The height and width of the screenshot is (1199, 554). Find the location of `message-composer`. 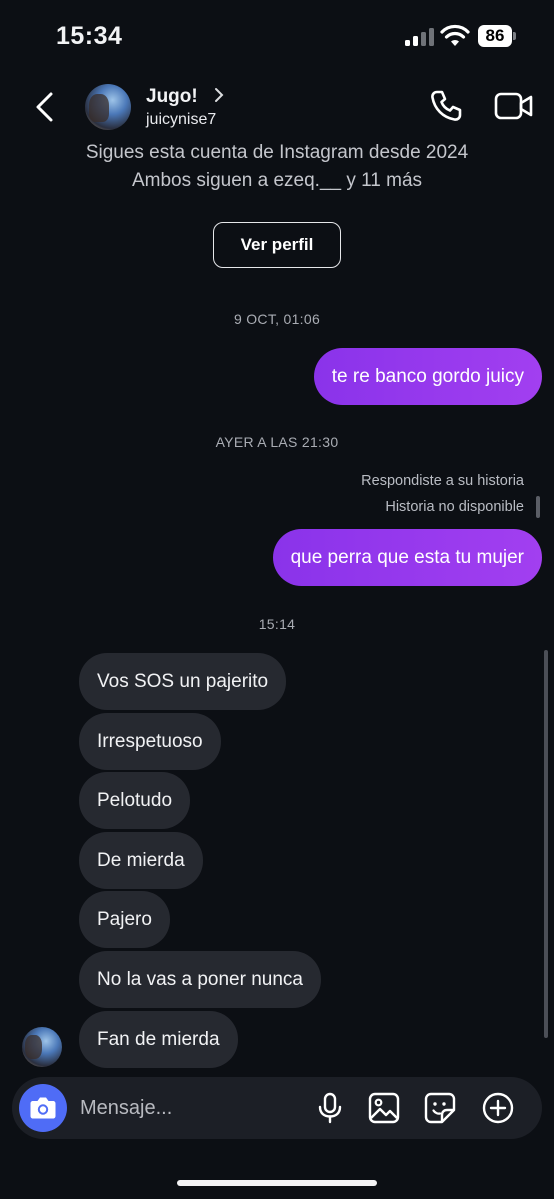

message-composer is located at coordinates (277, 1108).